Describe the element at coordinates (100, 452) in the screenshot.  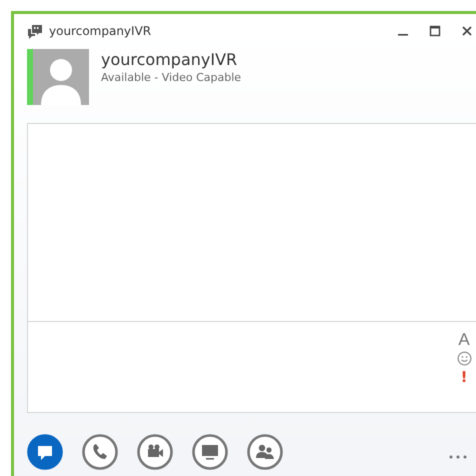
I see `call-button` at that location.